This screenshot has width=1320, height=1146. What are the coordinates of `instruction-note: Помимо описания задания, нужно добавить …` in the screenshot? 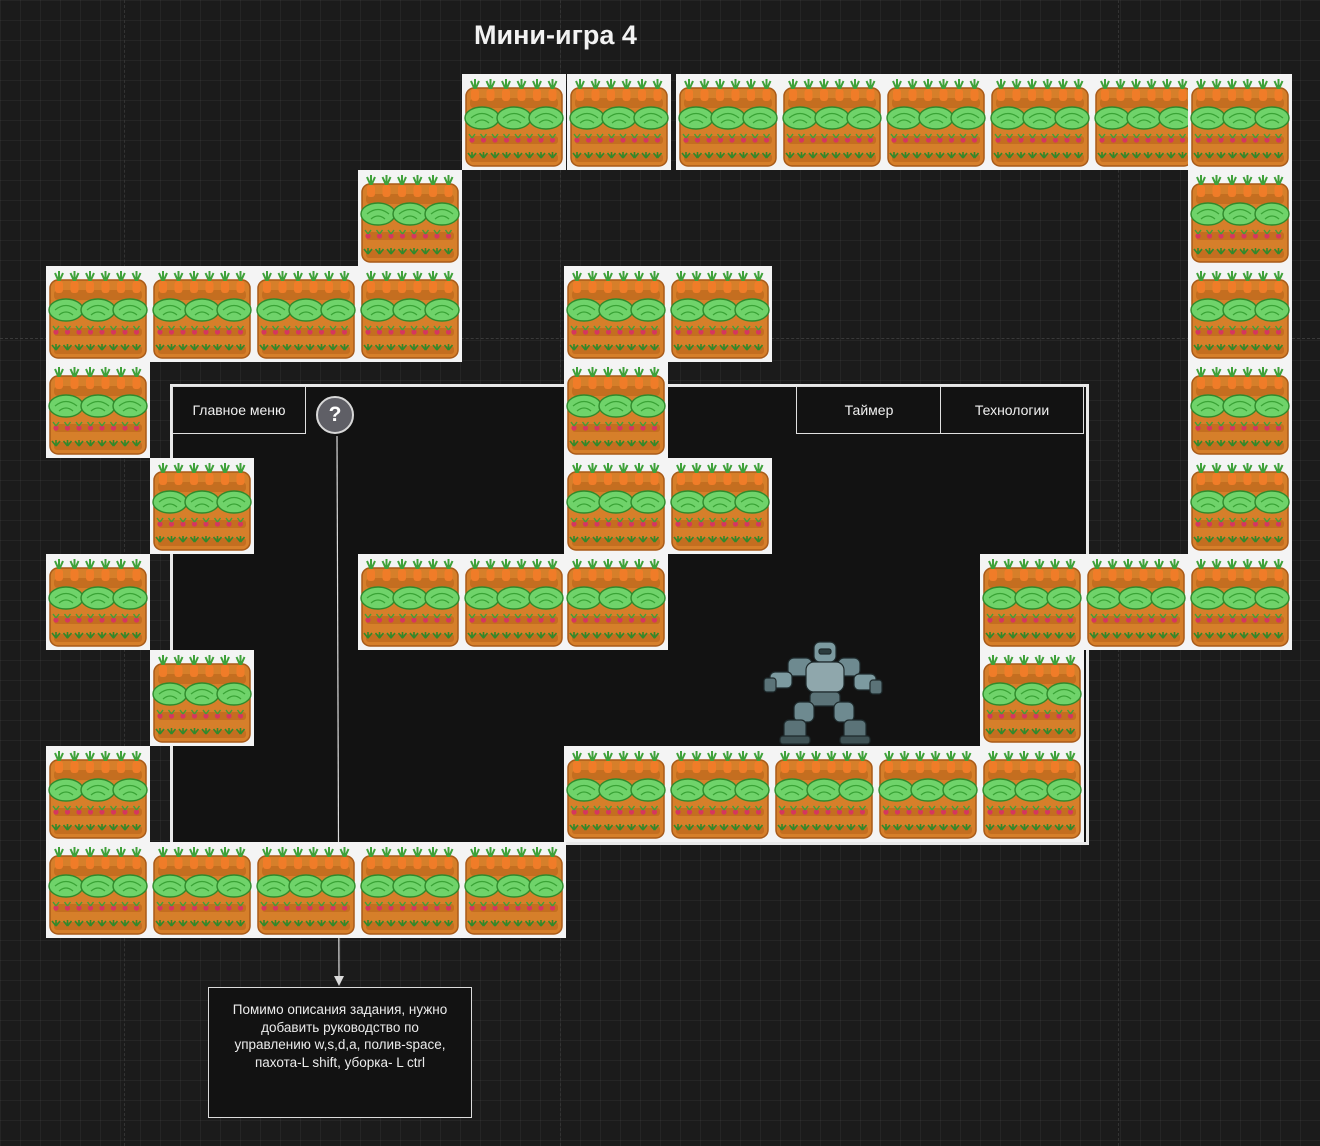 It's located at (340, 1052).